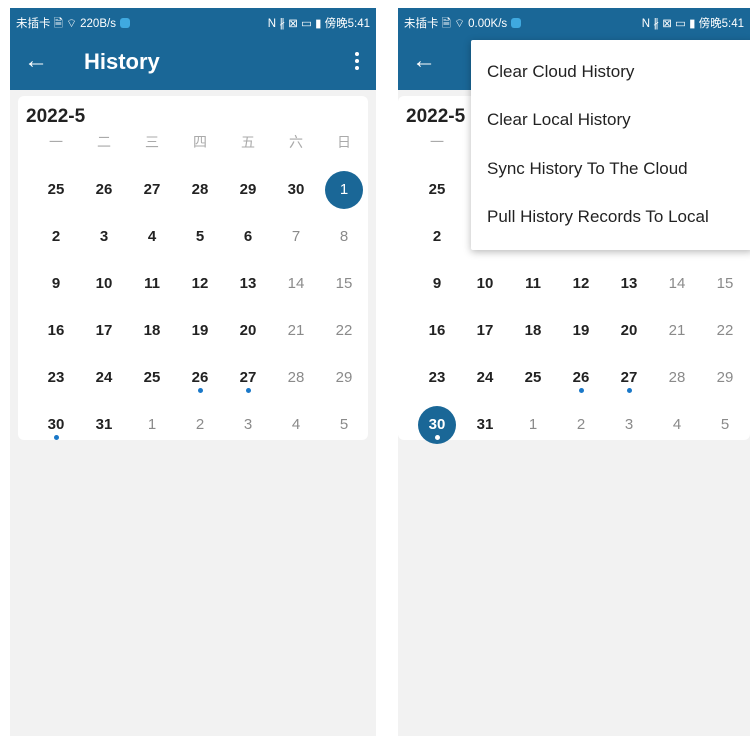  I want to click on calendar-day-number: 23, so click(437, 377).